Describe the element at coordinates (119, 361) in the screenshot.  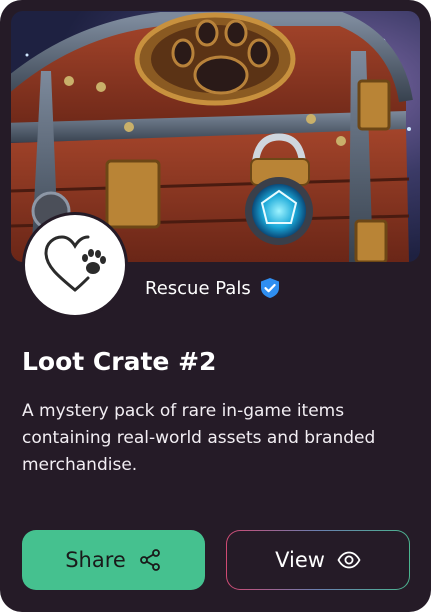
I see `item-title: Loot Crate #2` at that location.